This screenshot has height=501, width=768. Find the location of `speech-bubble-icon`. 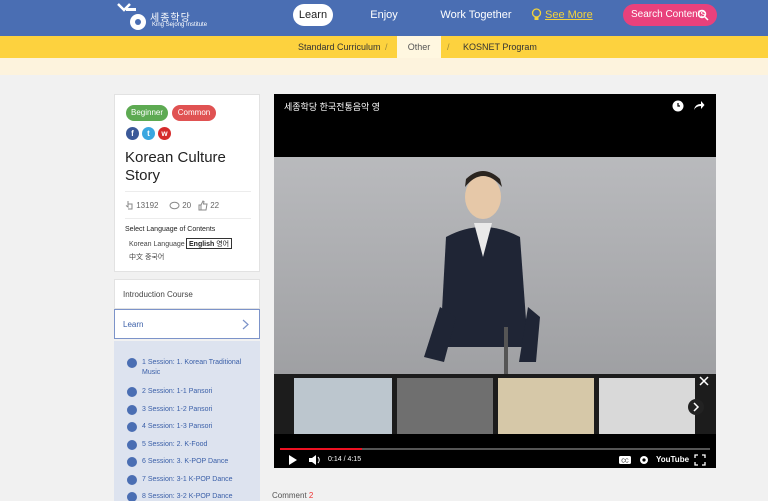

speech-bubble-icon is located at coordinates (174, 205).